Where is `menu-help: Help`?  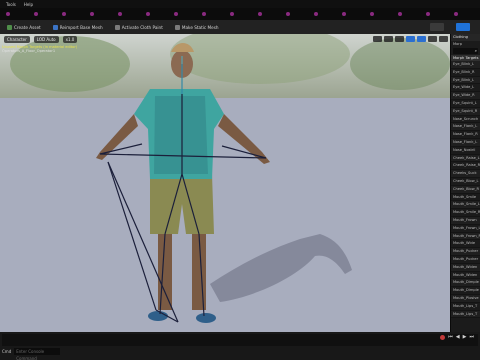
menu-help: Help is located at coordinates (28, 4).